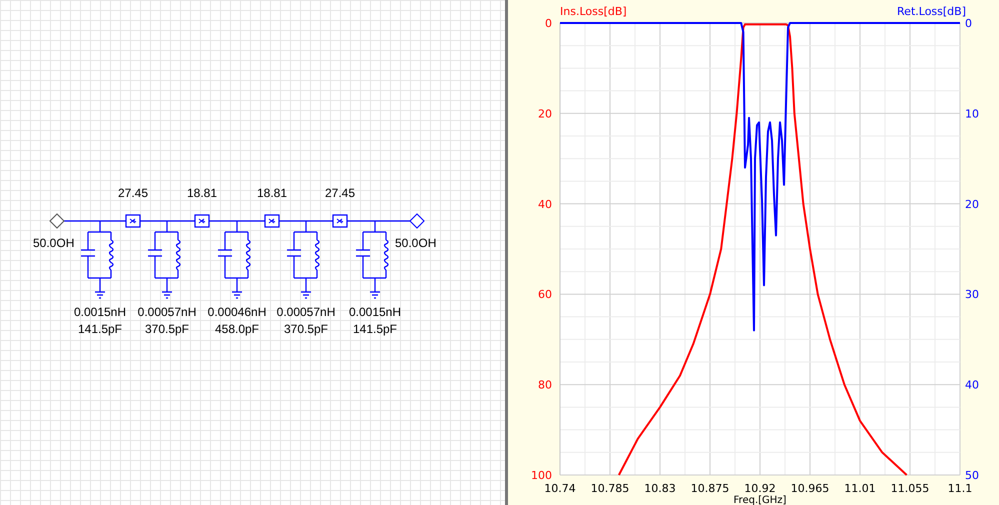  What do you see at coordinates (237, 329) in the screenshot?
I see `capacitance-value: 458.0pF` at bounding box center [237, 329].